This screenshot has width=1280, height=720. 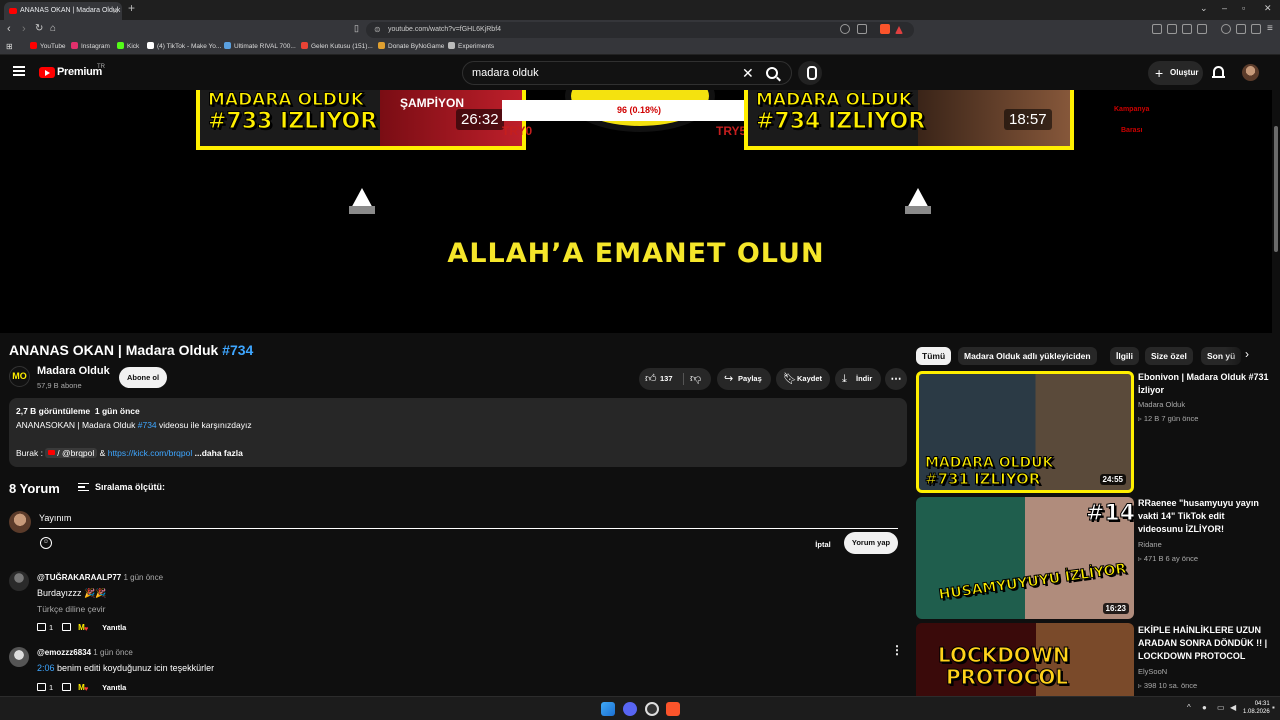 What do you see at coordinates (1150, 544) in the screenshot?
I see `rec-channel: Ridane` at bounding box center [1150, 544].